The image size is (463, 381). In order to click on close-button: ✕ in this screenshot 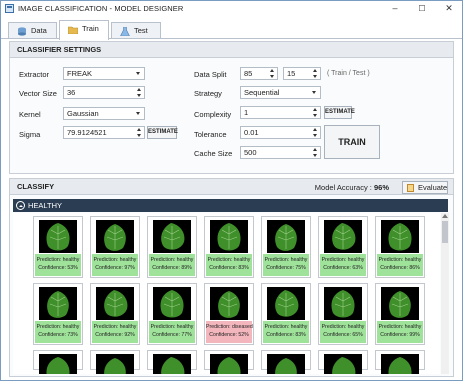, I will do `click(449, 8)`.